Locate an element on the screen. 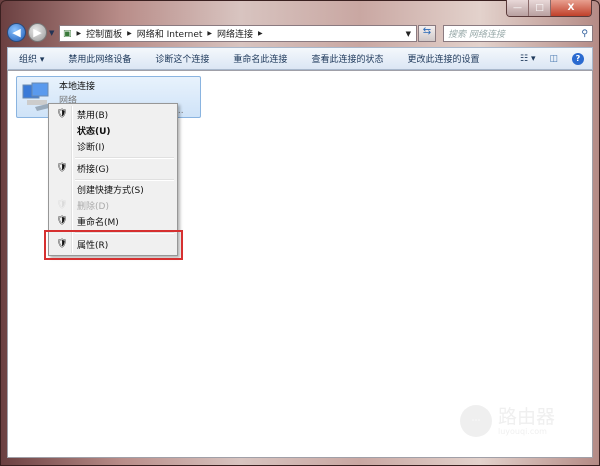 Image resolution: width=600 pixels, height=466 pixels. search-placeholder: 搜索 网络连接 is located at coordinates (476, 35).